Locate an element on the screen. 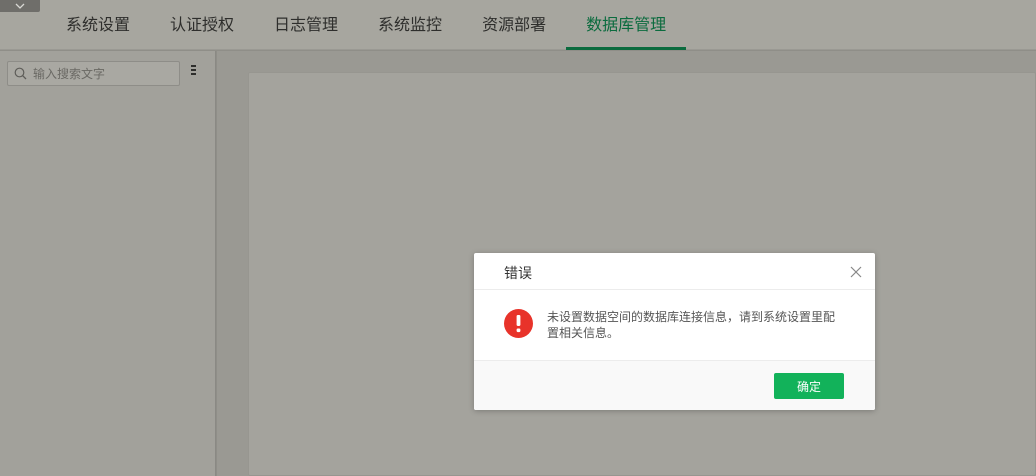 The width and height of the screenshot is (1036, 476). search-box is located at coordinates (93, 73).